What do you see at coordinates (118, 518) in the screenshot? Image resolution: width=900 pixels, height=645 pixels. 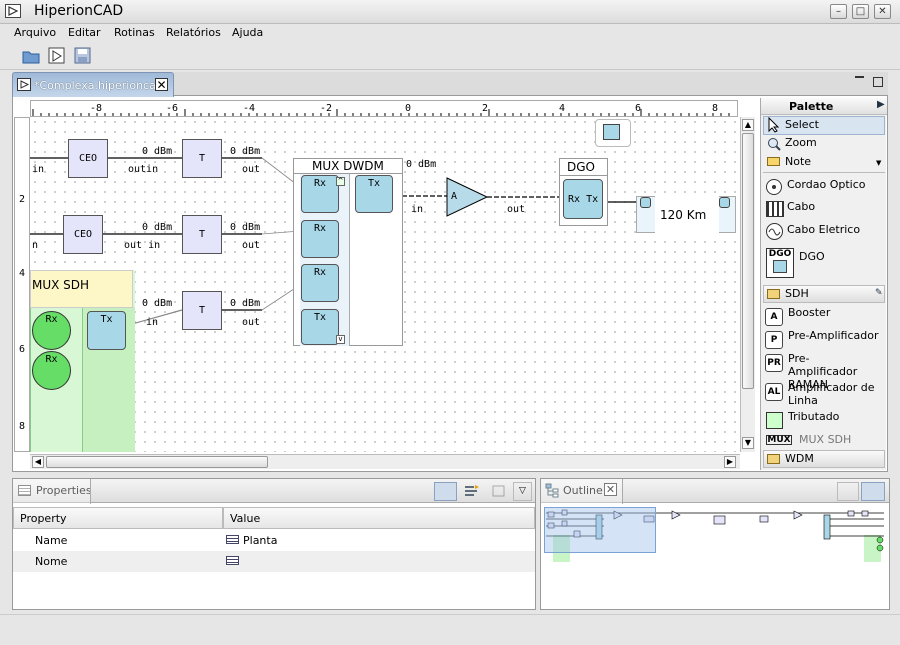 I see `property-column-header: Property` at bounding box center [118, 518].